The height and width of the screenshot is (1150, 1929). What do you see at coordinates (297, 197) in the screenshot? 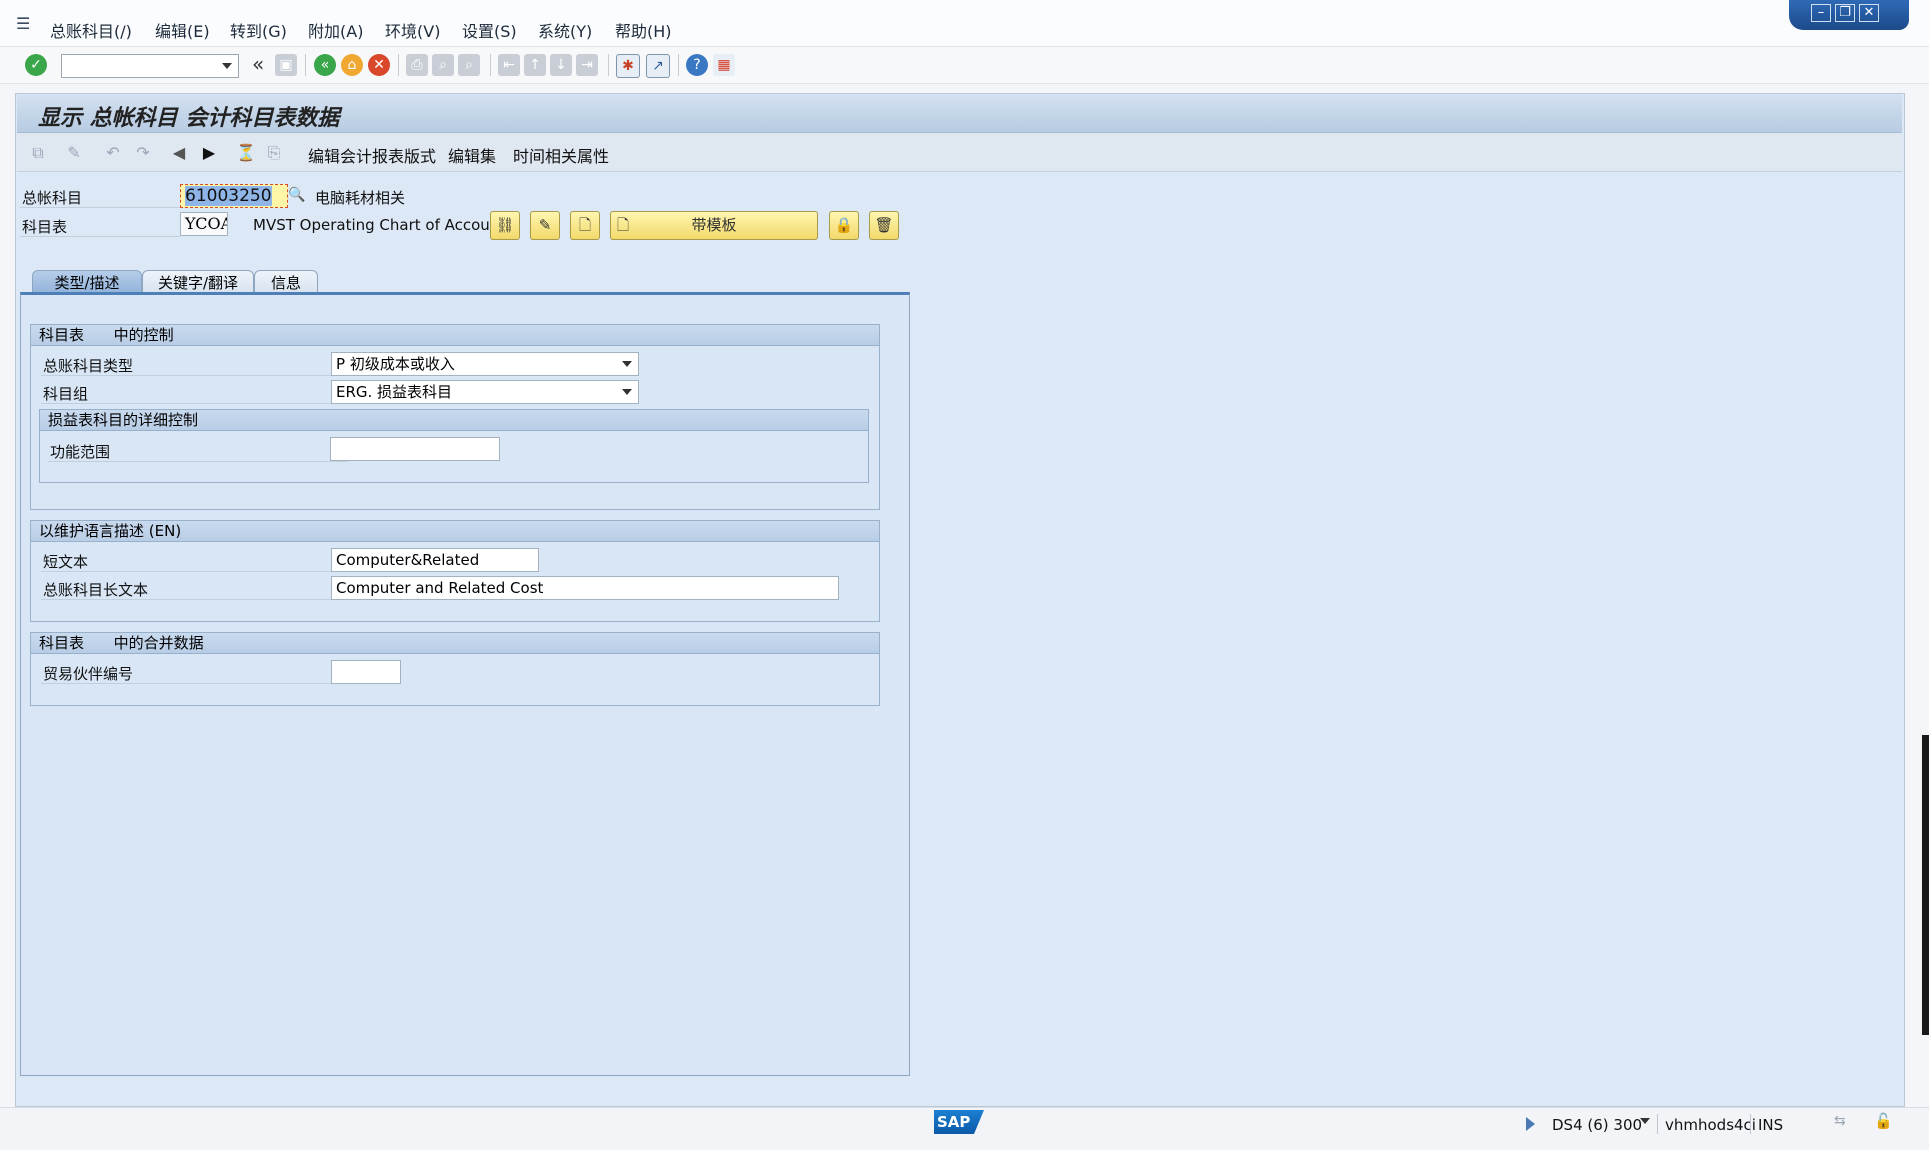
I see `search-help-icon: 🔍` at bounding box center [297, 197].